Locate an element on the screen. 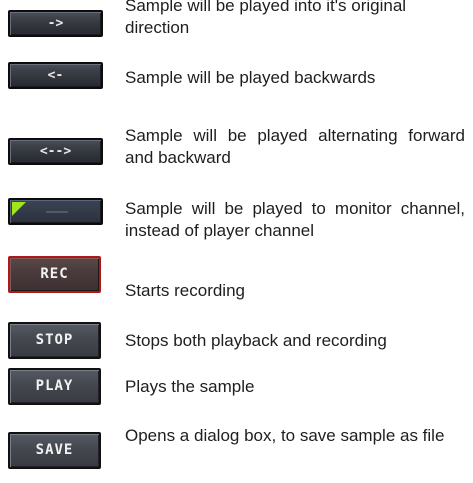  backward-arrow-icon: <- is located at coordinates (55, 75).